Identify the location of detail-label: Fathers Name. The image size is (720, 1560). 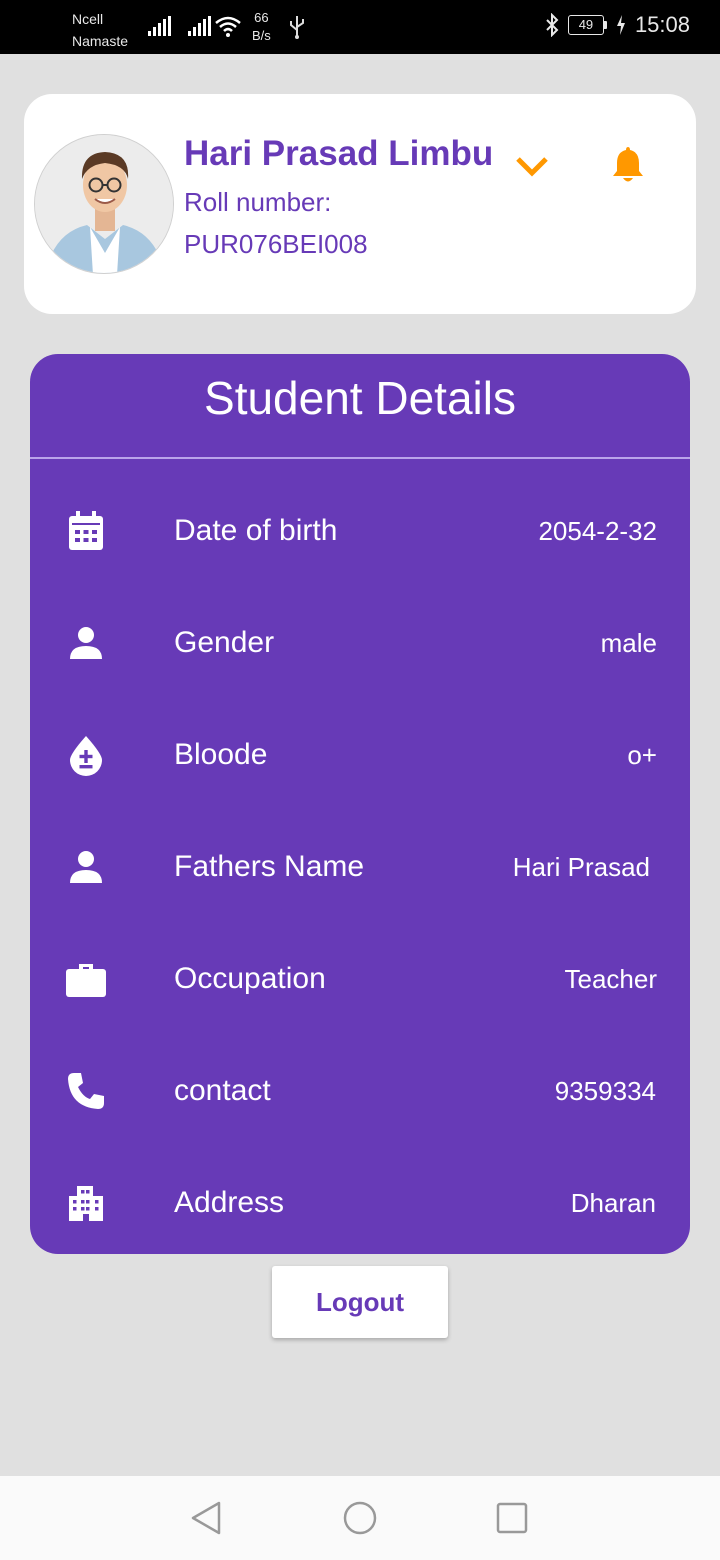
(269, 866).